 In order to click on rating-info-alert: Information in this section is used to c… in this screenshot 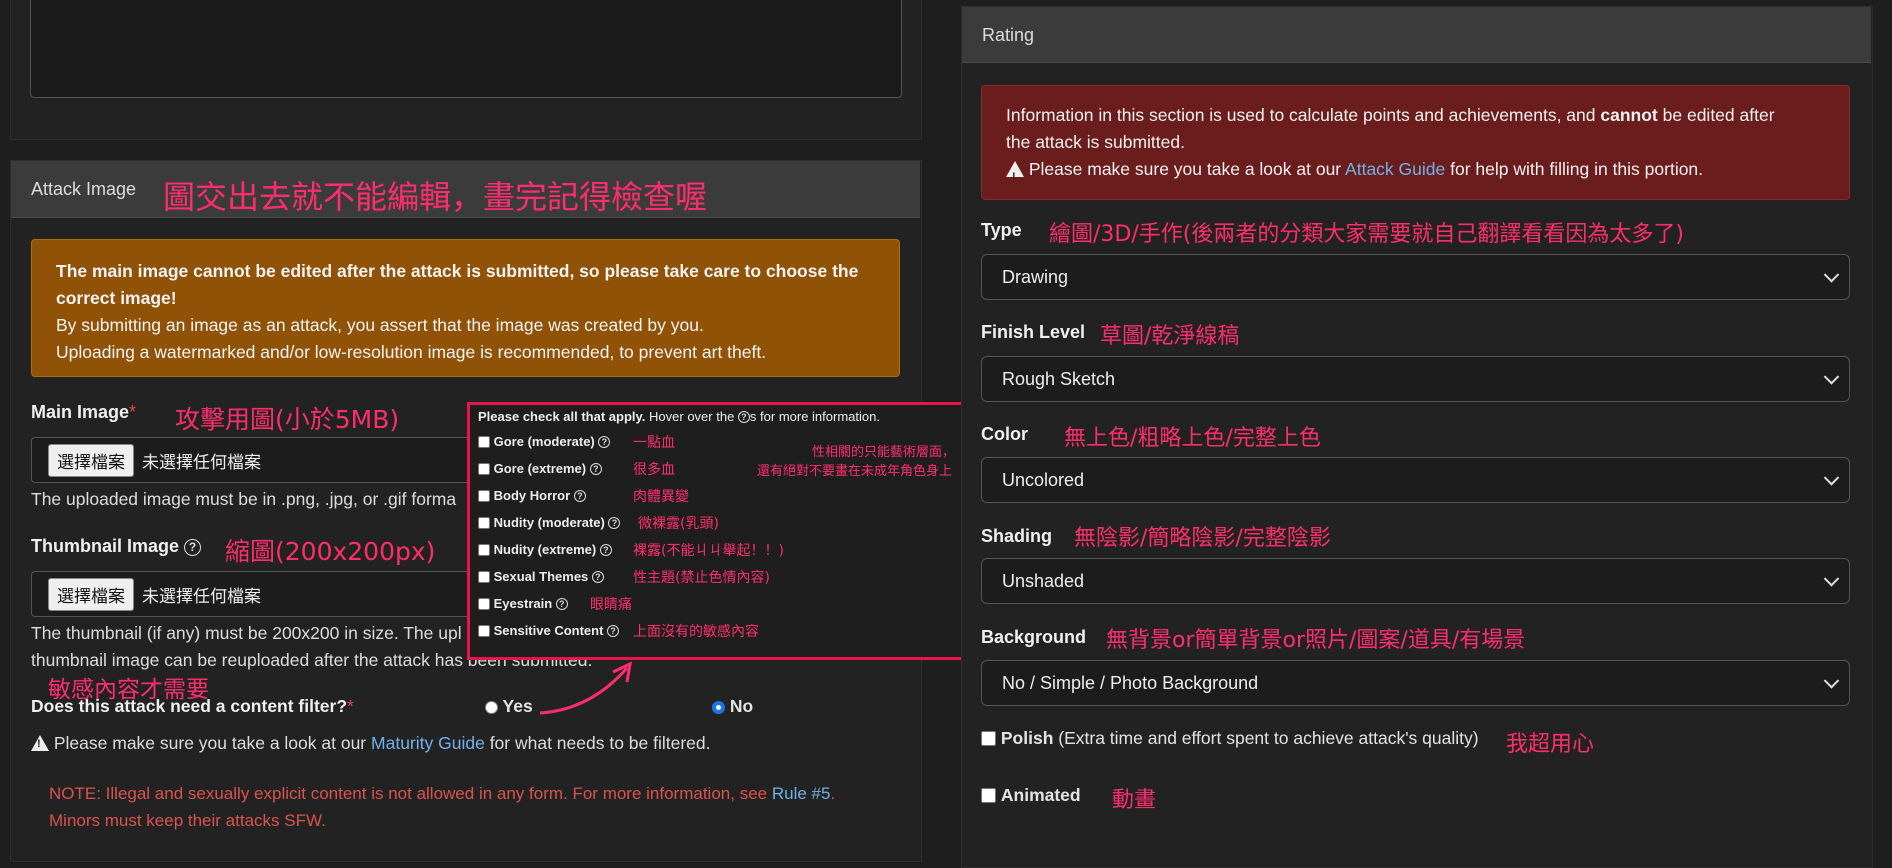, I will do `click(1415, 142)`.